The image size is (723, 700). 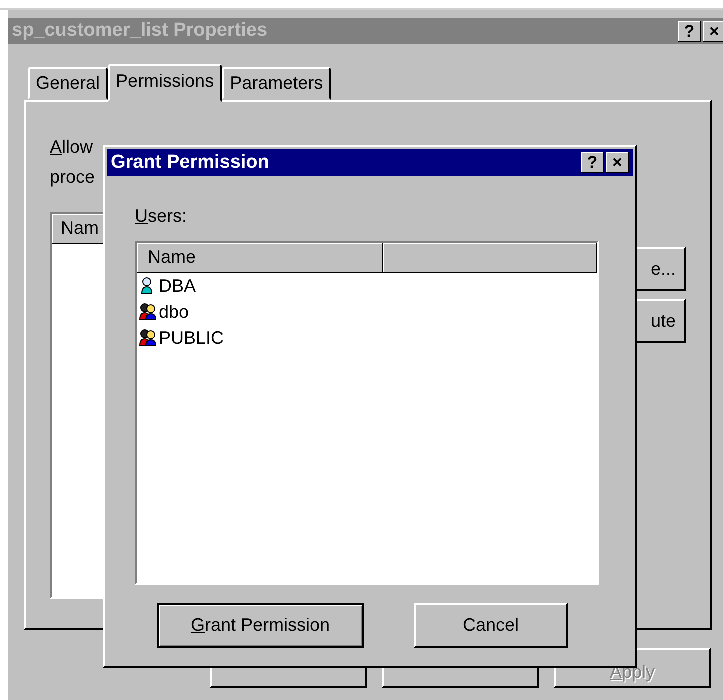 What do you see at coordinates (161, 216) in the screenshot?
I see `users-label: Users:` at bounding box center [161, 216].